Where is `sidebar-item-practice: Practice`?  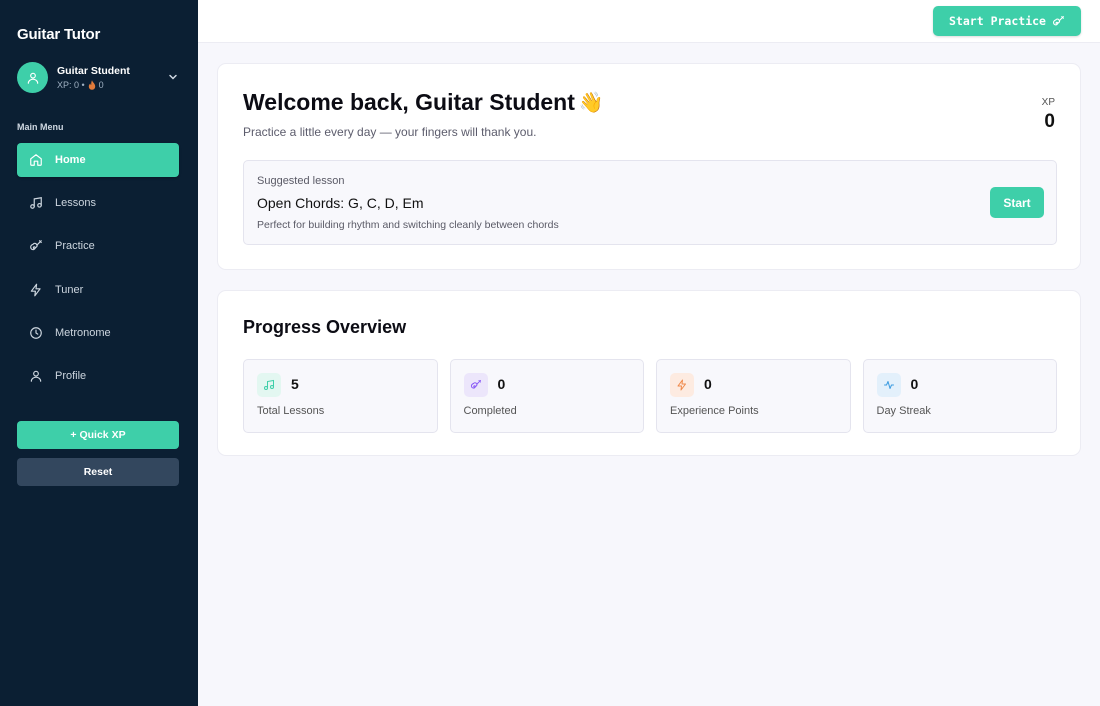
sidebar-item-practice: Practice is located at coordinates (98, 246).